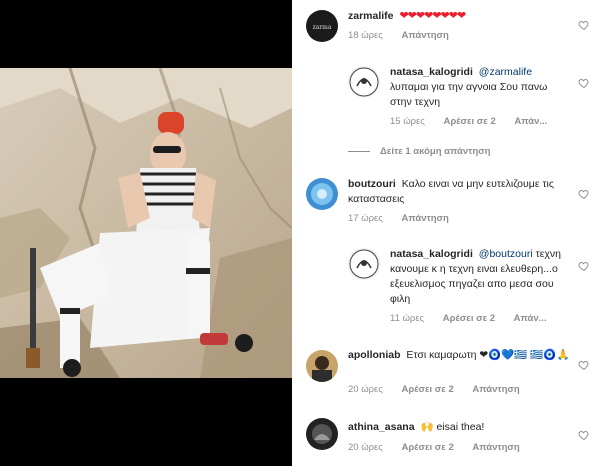 This screenshot has height=466, width=600. Describe the element at coordinates (441, 355) in the screenshot. I see `comment-text: Ετσι καμαρωτη` at that location.